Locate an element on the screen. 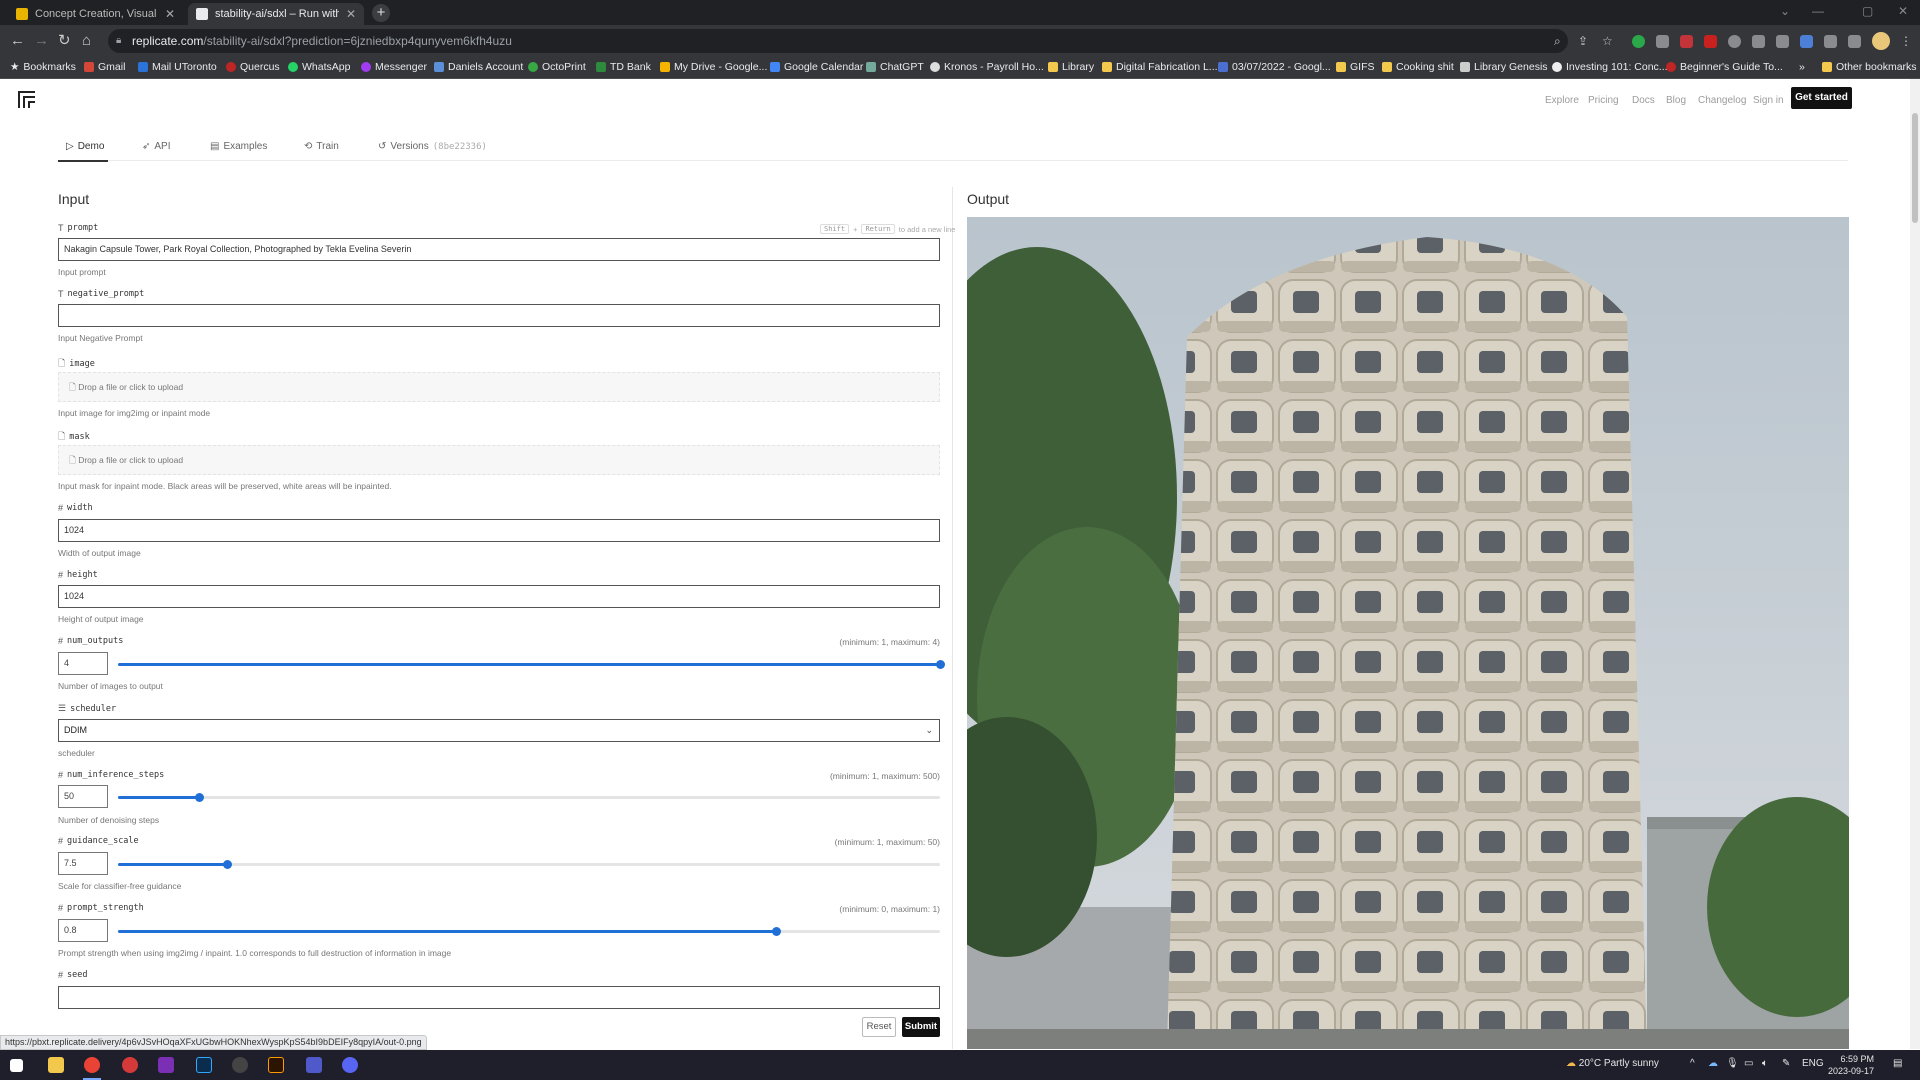 This screenshot has height=1080, width=1920. bookmark-item: Library Genesis is located at coordinates (1504, 67).